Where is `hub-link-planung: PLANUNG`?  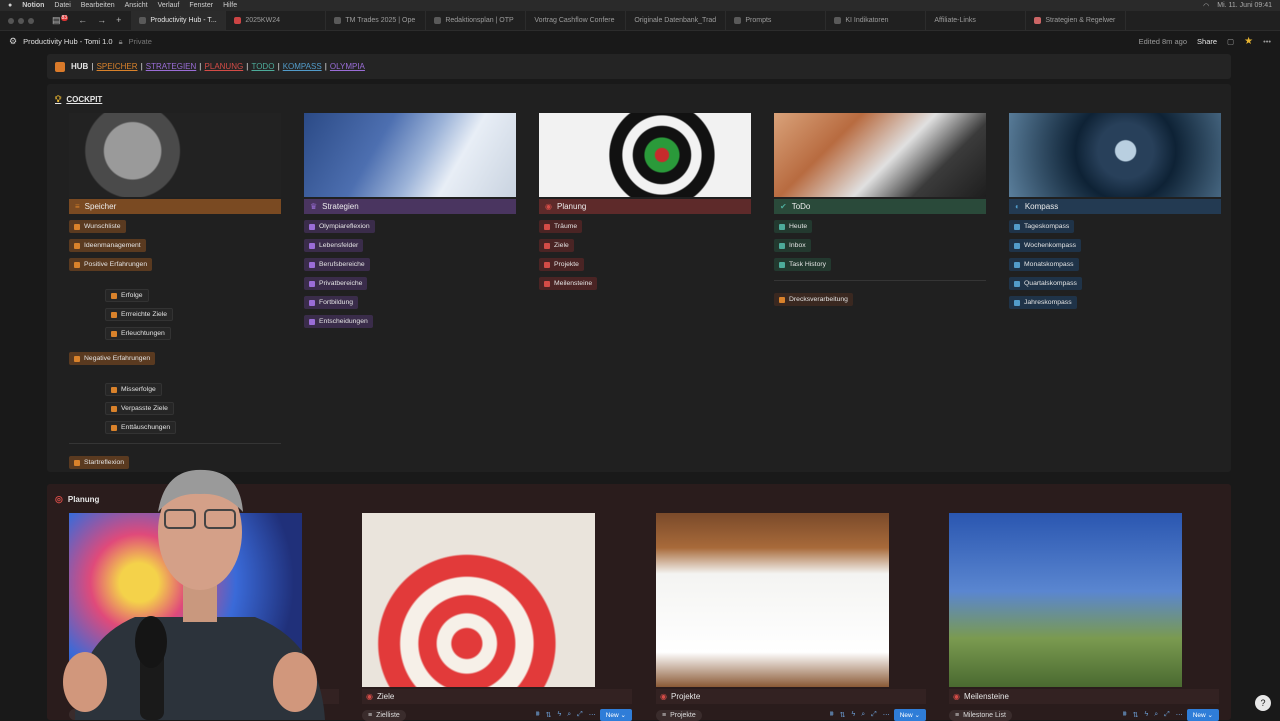 hub-link-planung: PLANUNG is located at coordinates (224, 66).